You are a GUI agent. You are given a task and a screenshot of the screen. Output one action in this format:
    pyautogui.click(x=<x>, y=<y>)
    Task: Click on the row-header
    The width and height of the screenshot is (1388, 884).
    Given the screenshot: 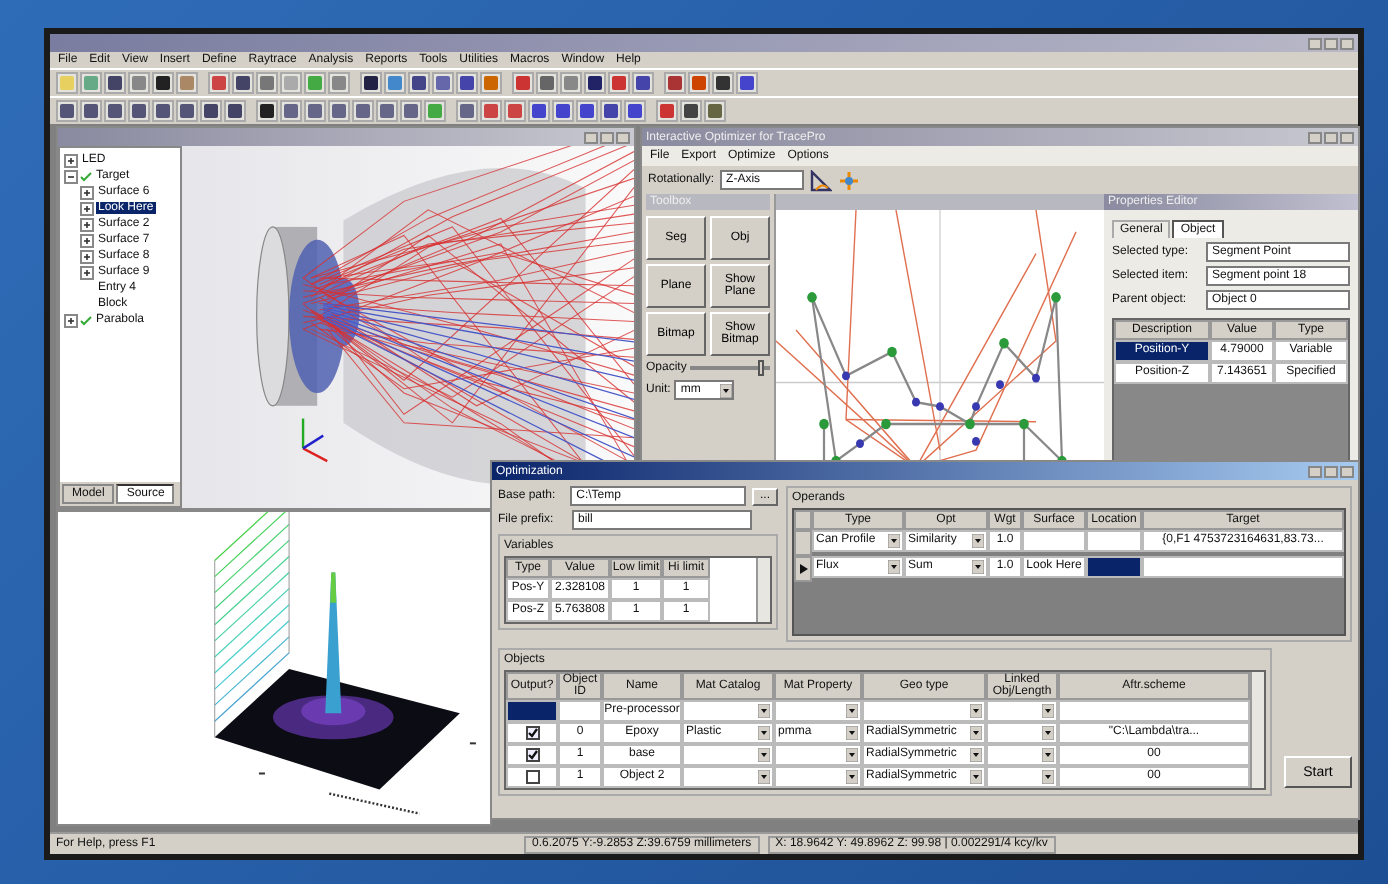 What is the action you would take?
    pyautogui.click(x=803, y=569)
    